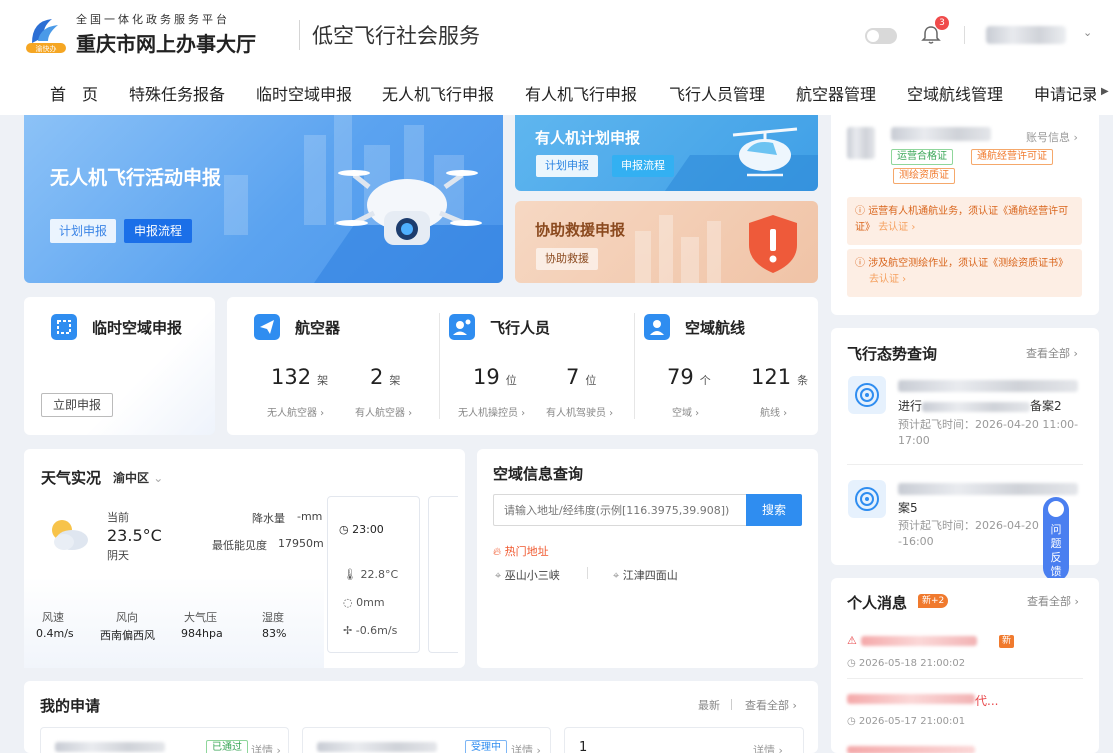 The image size is (1113, 753). Describe the element at coordinates (383, 411) in the screenshot. I see `manned-caption: 有人航空器 ›` at that location.